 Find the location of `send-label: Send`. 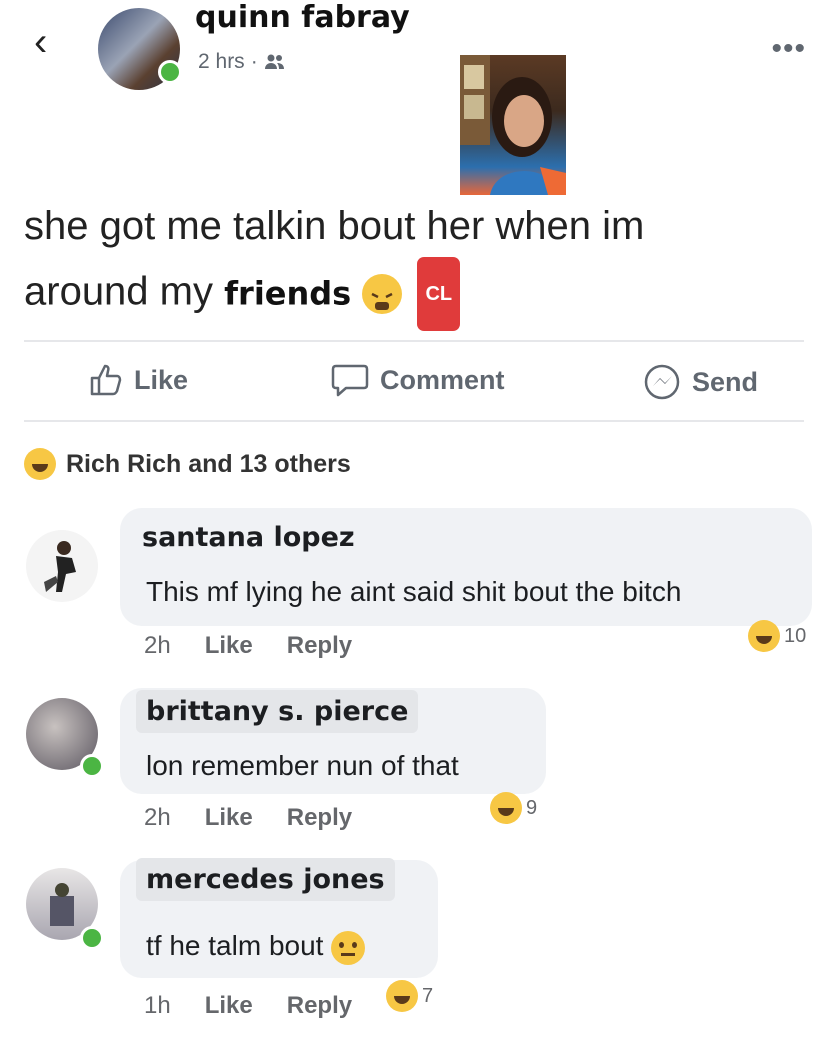

send-label: Send is located at coordinates (725, 381).